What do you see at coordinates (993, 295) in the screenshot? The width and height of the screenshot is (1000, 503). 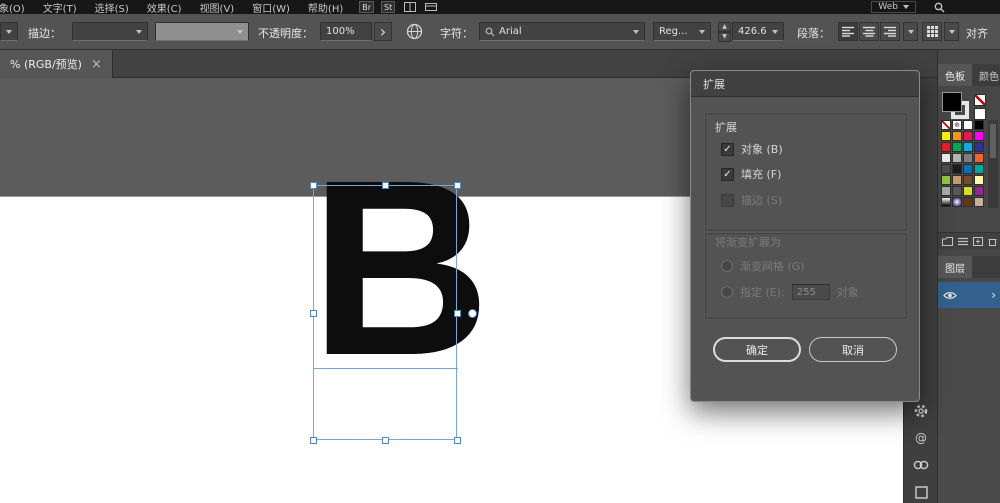 I see `layer-expand-chevron: ›` at bounding box center [993, 295].